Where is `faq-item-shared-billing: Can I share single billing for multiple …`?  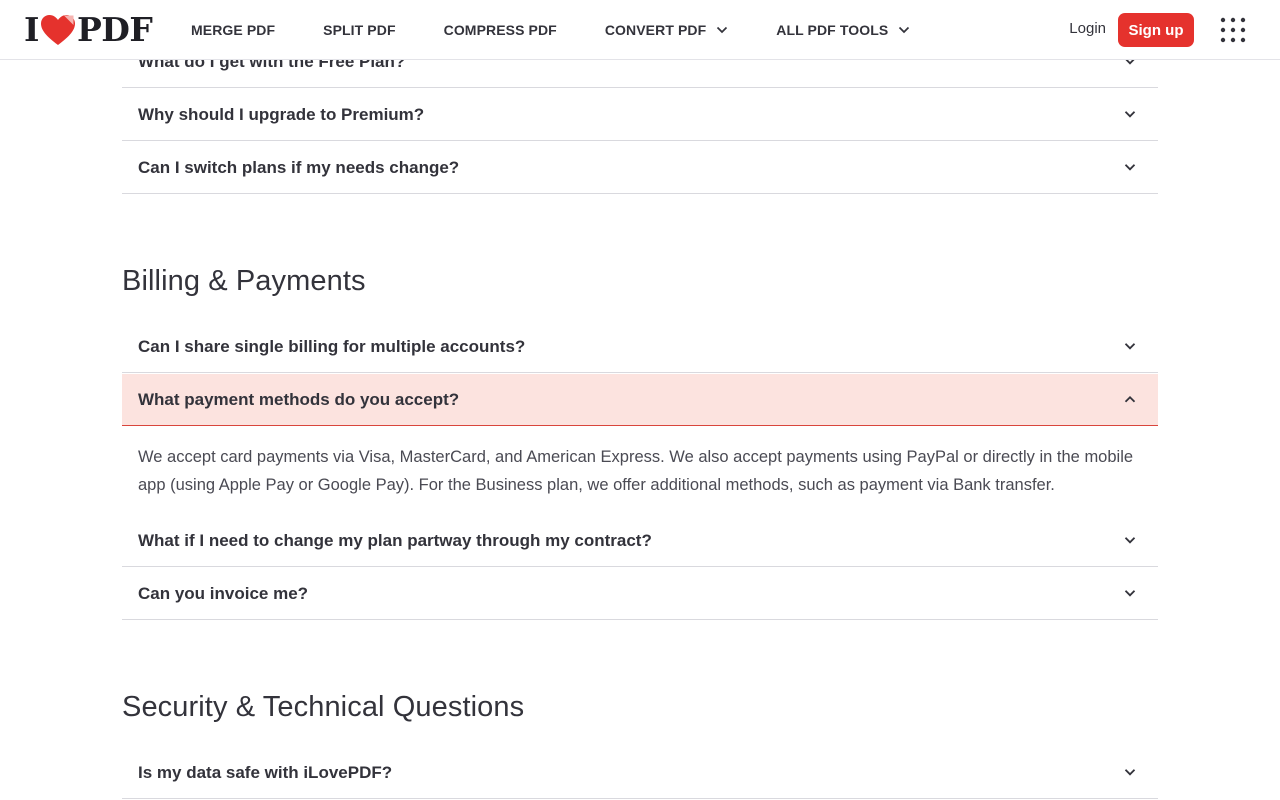
faq-item-shared-billing: Can I share single billing for multiple … is located at coordinates (640, 347).